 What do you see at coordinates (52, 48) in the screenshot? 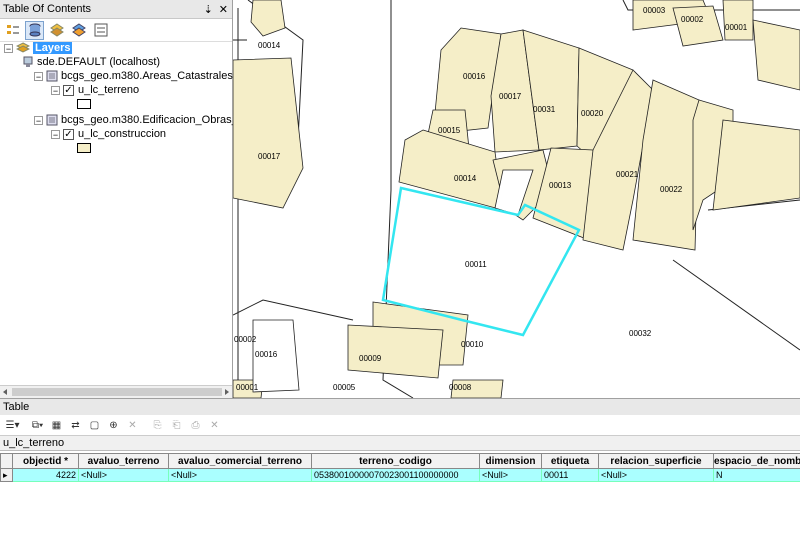
I see `layers-label: Layers` at bounding box center [52, 48].